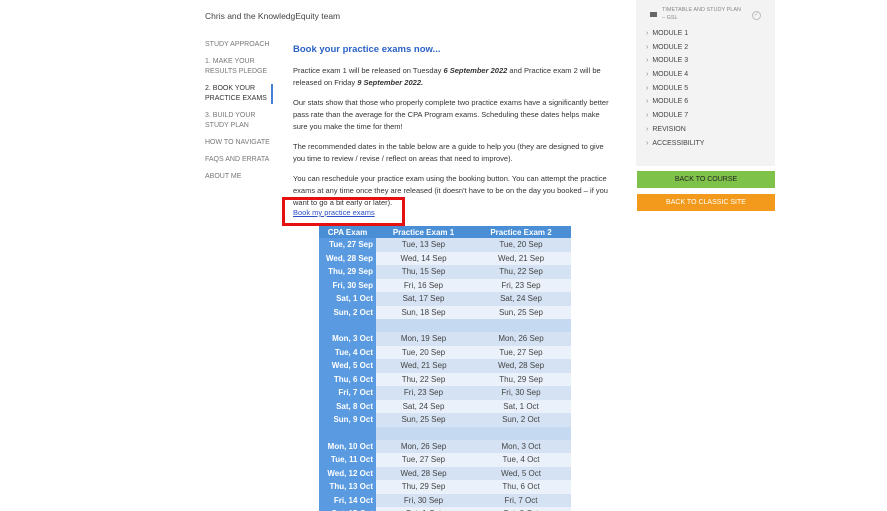 This screenshot has width=887, height=511. I want to click on practice-exam-1-cell: Wed, 28 Sep, so click(423, 473).